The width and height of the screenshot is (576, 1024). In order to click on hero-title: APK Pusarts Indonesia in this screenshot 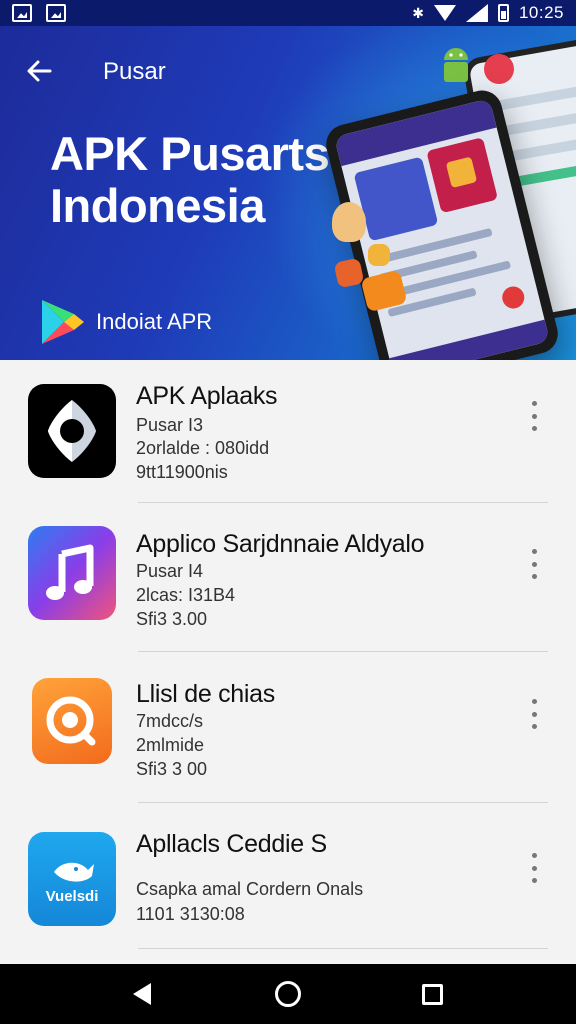, I will do `click(190, 179)`.